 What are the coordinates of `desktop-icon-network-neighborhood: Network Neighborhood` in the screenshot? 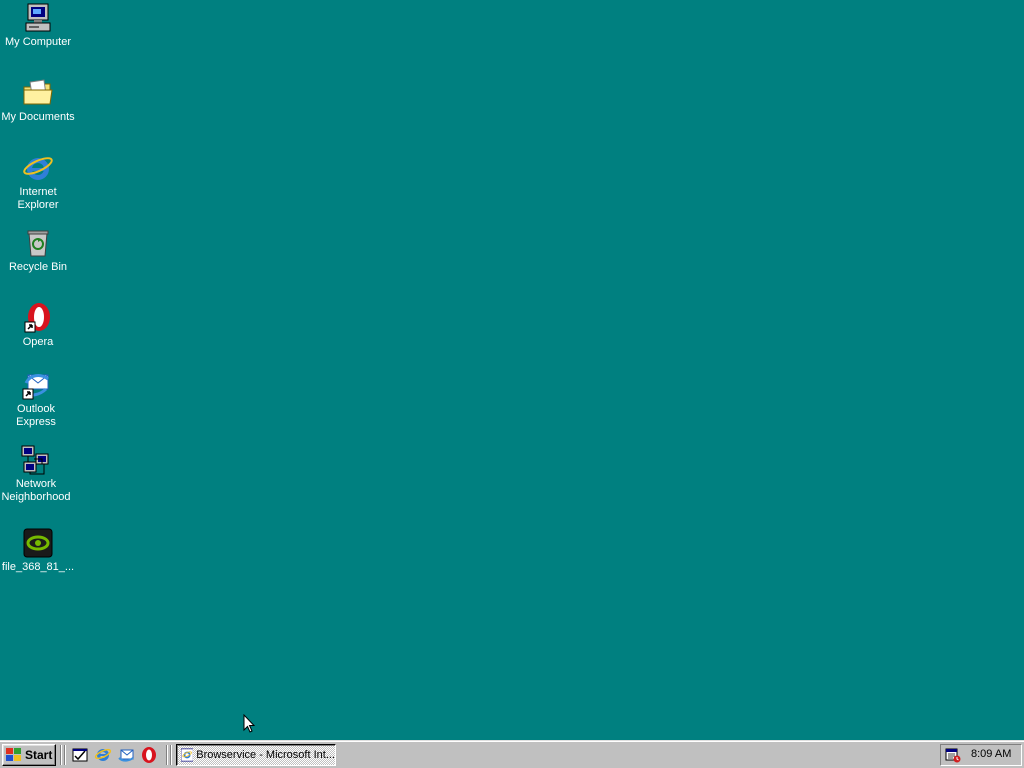 It's located at (37, 474).